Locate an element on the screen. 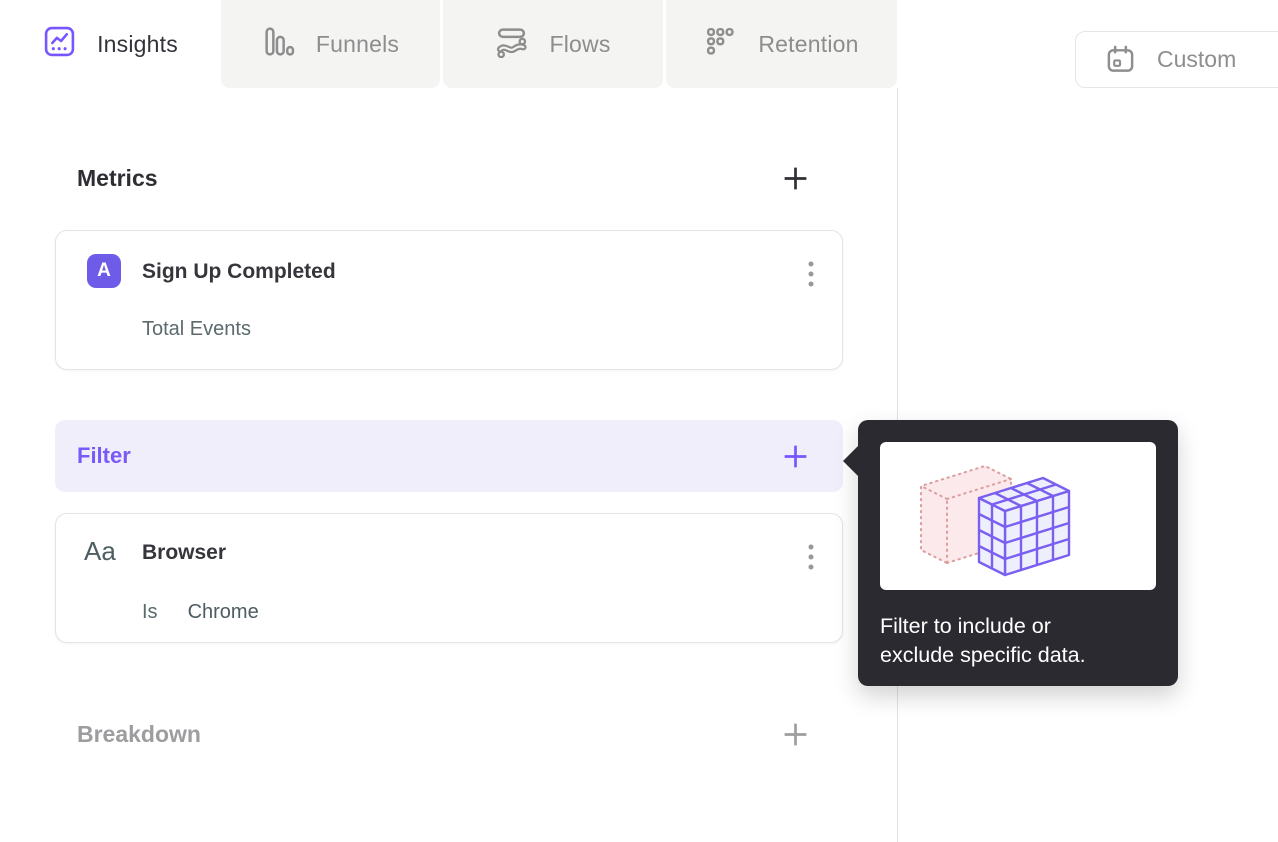  metrics-header: Metrics is located at coordinates (449, 178).